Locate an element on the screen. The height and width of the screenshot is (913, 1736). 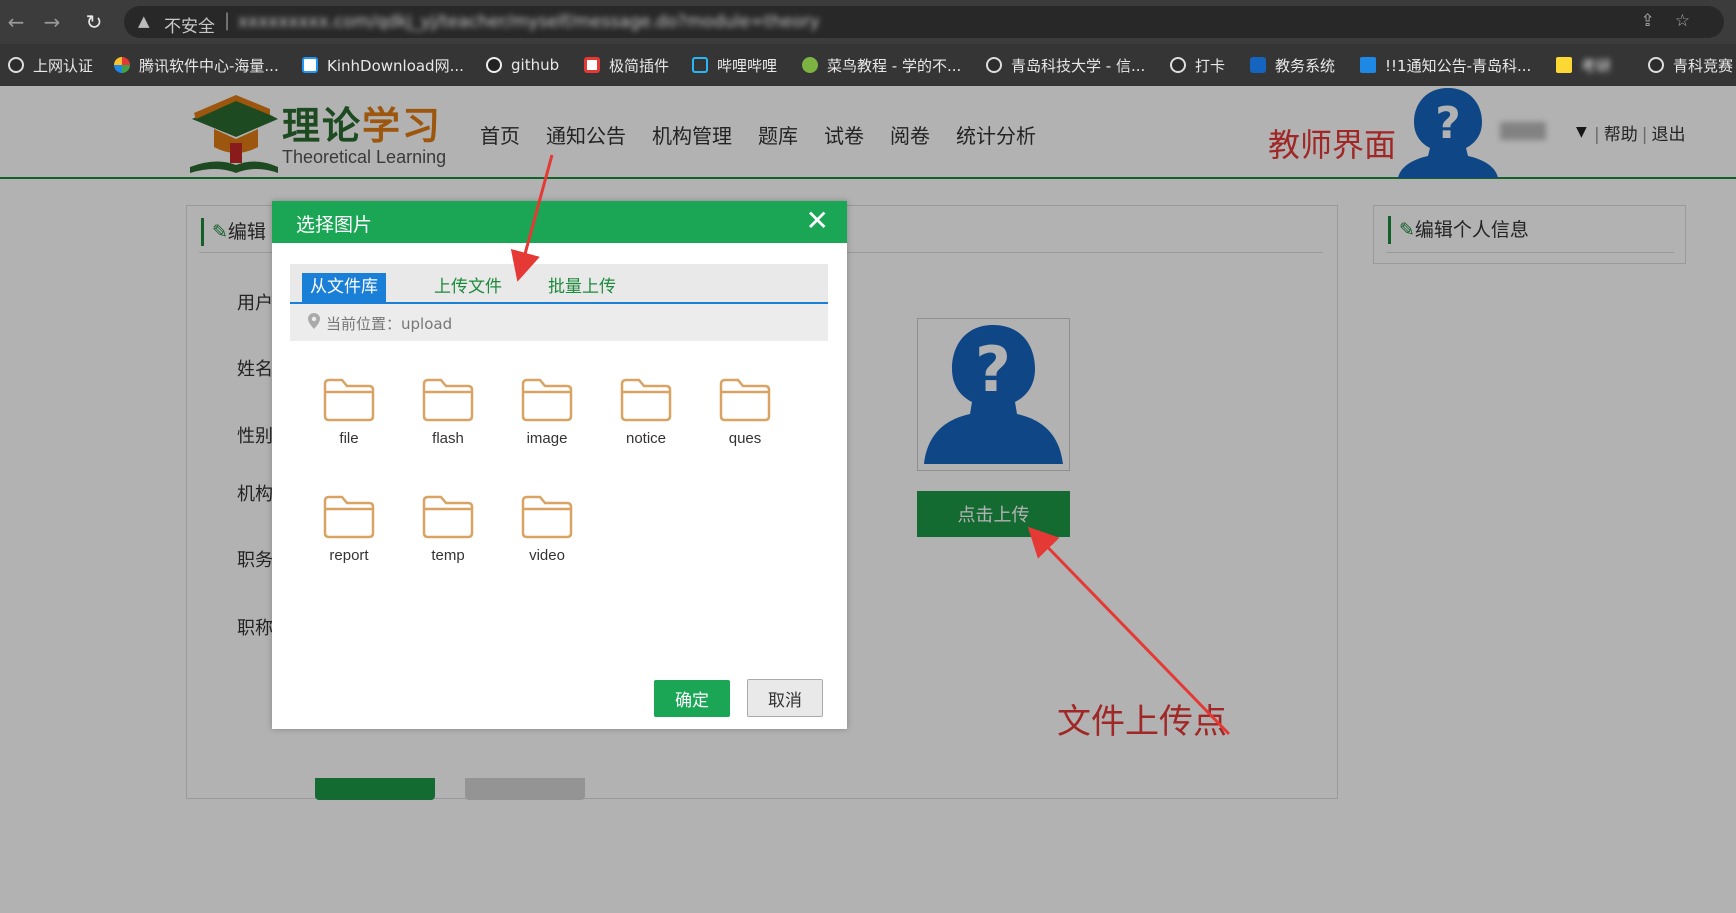
bilibili-icon is located at coordinates (700, 65).